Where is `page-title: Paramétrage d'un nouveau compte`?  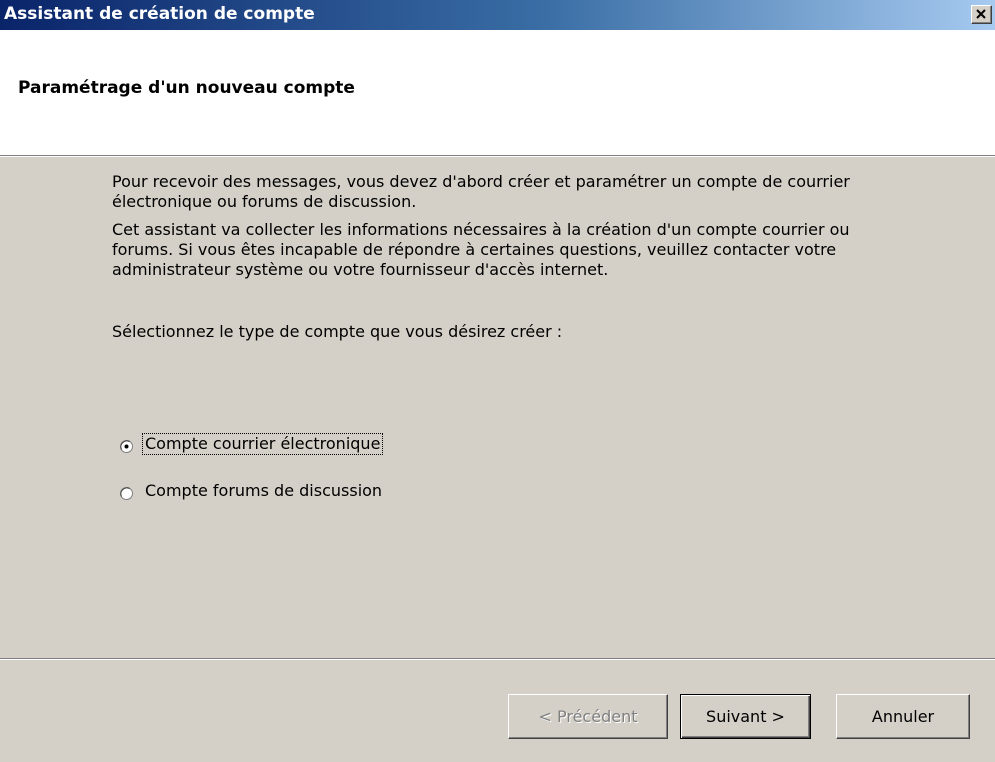 page-title: Paramétrage d'un nouveau compte is located at coordinates (186, 88).